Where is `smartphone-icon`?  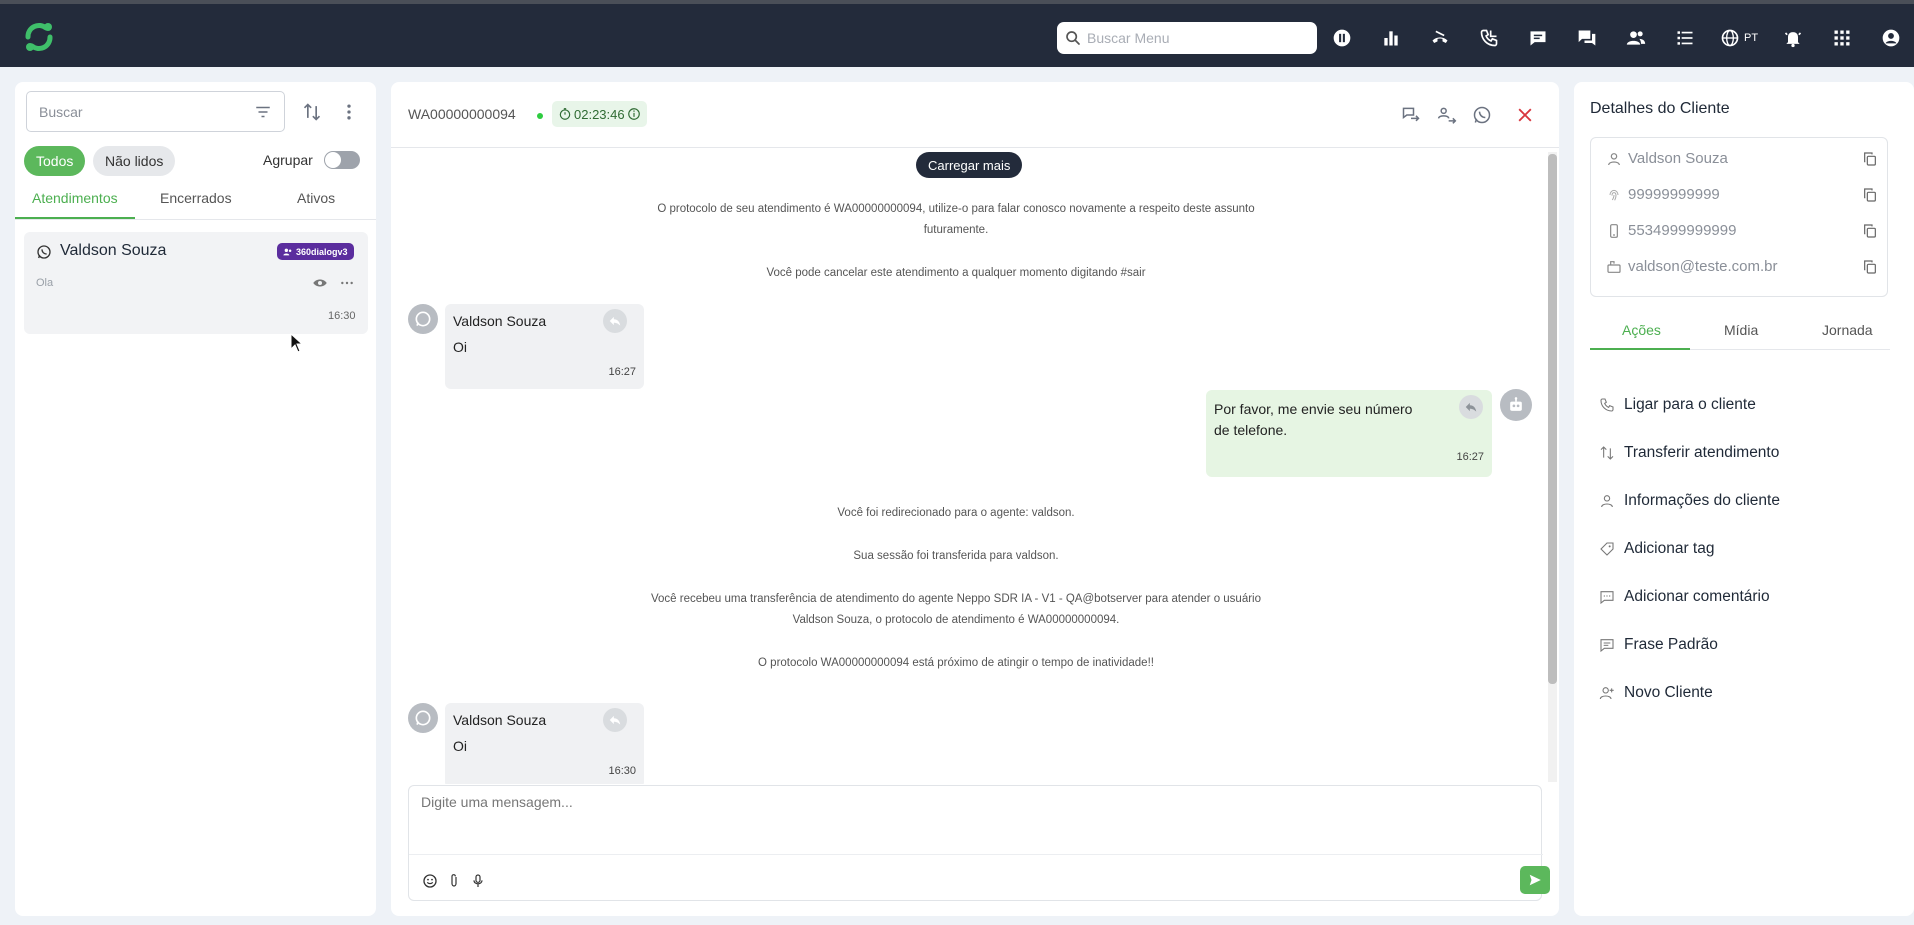
smartphone-icon is located at coordinates (1614, 231).